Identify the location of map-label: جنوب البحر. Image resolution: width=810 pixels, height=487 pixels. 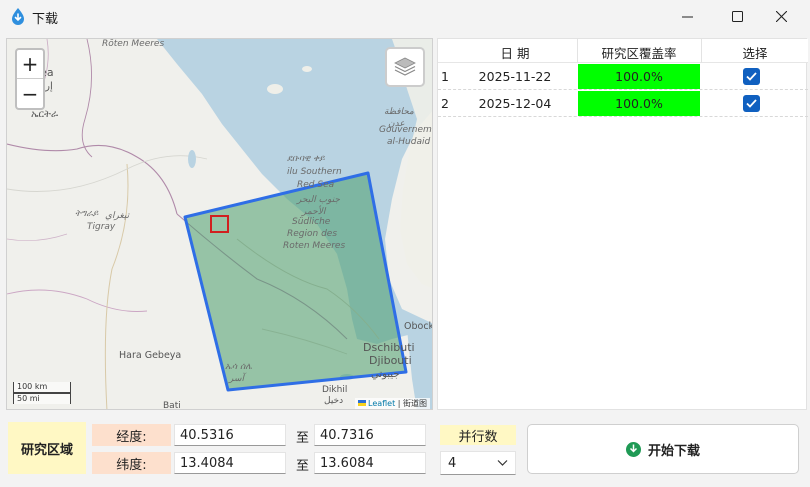
(318, 200).